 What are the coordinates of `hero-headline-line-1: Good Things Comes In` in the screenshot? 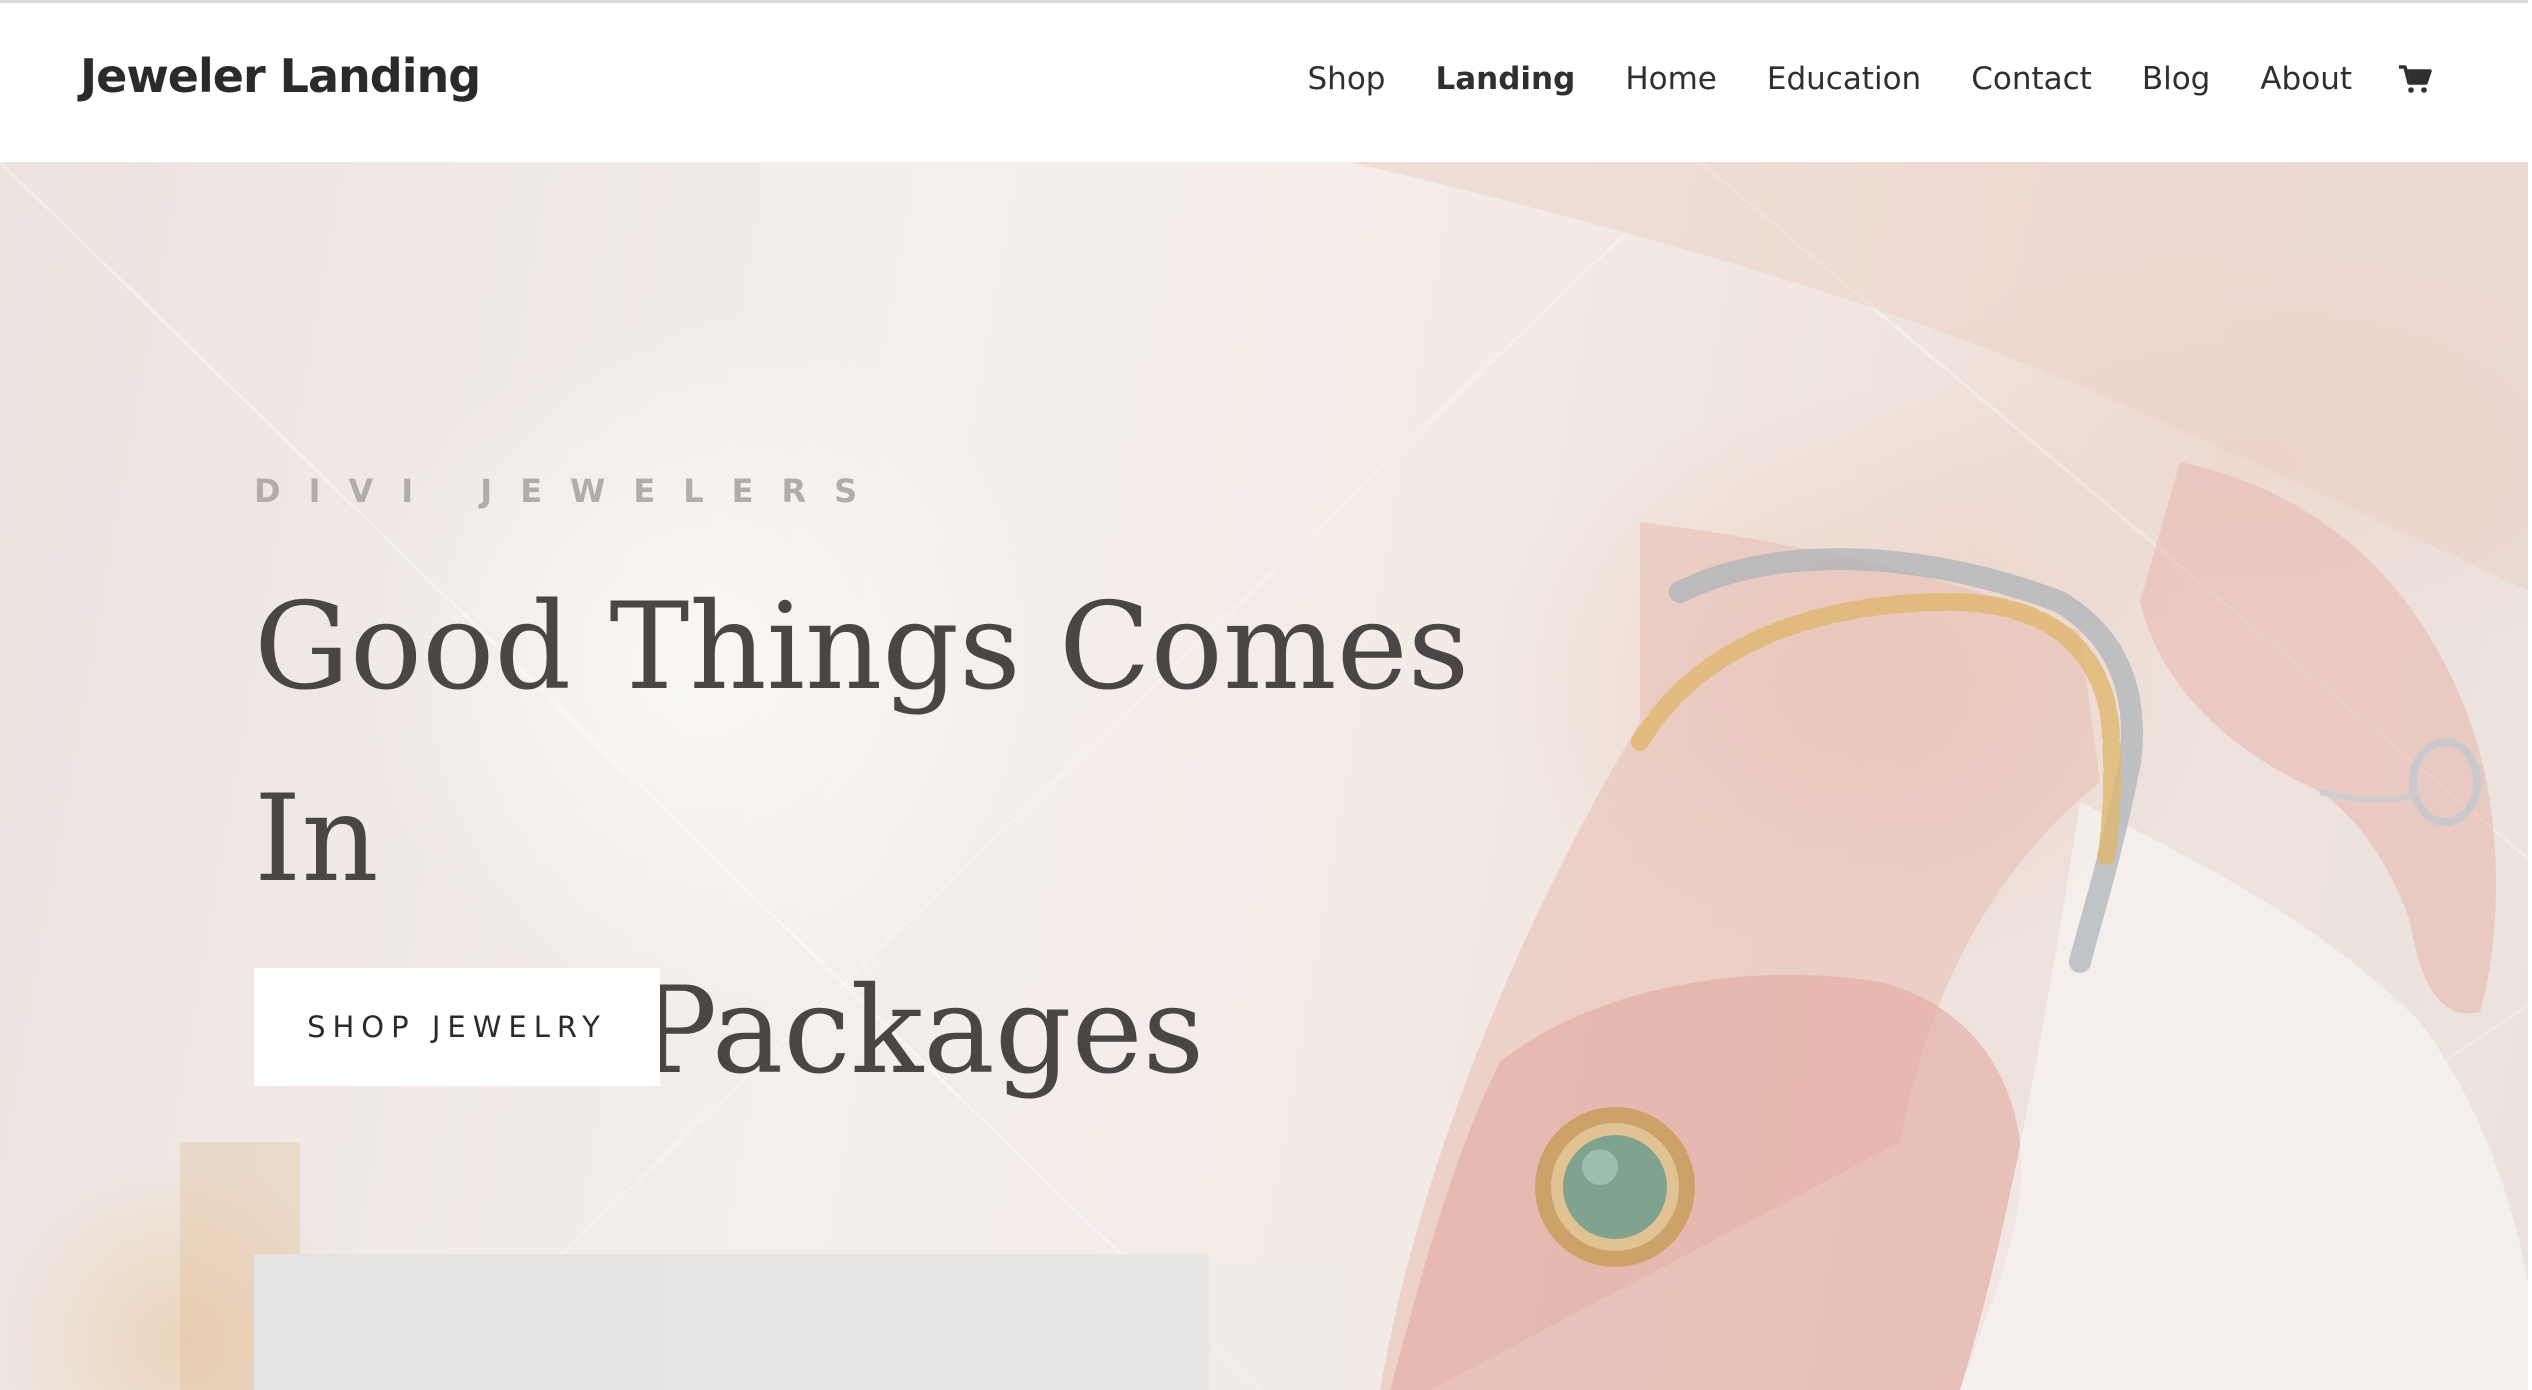 It's located at (862, 743).